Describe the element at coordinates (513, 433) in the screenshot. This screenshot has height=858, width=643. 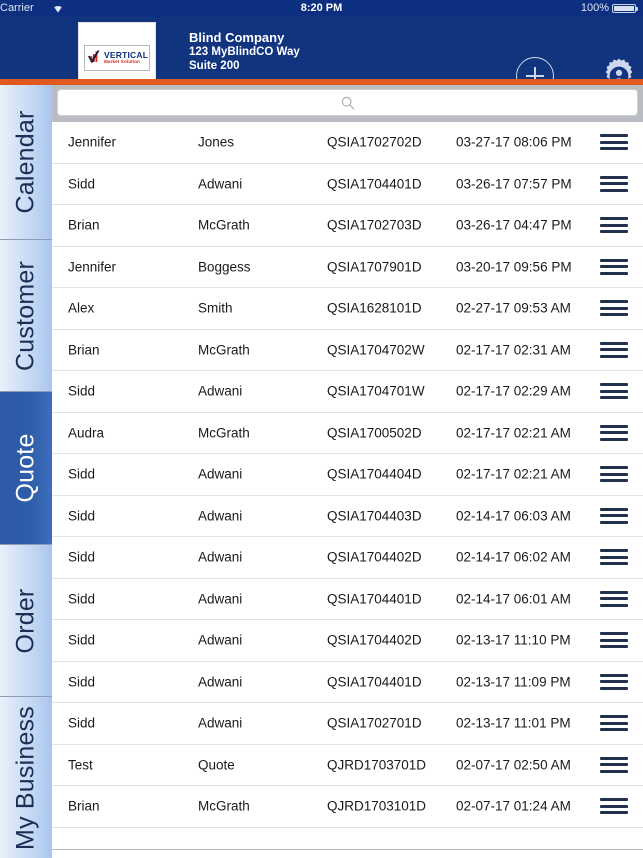
I see `cell-date: 02-17-17 02:21 AM` at that location.